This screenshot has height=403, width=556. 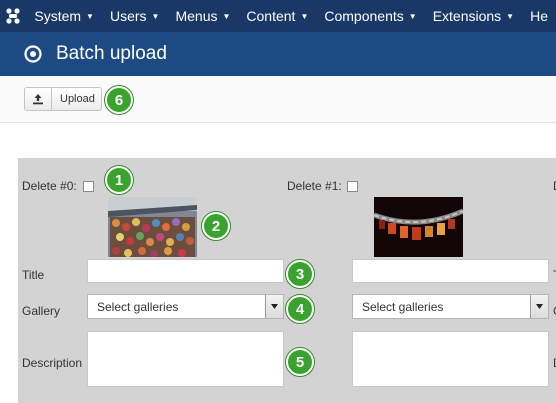 I want to click on callout-badge-3: 3, so click(x=300, y=274).